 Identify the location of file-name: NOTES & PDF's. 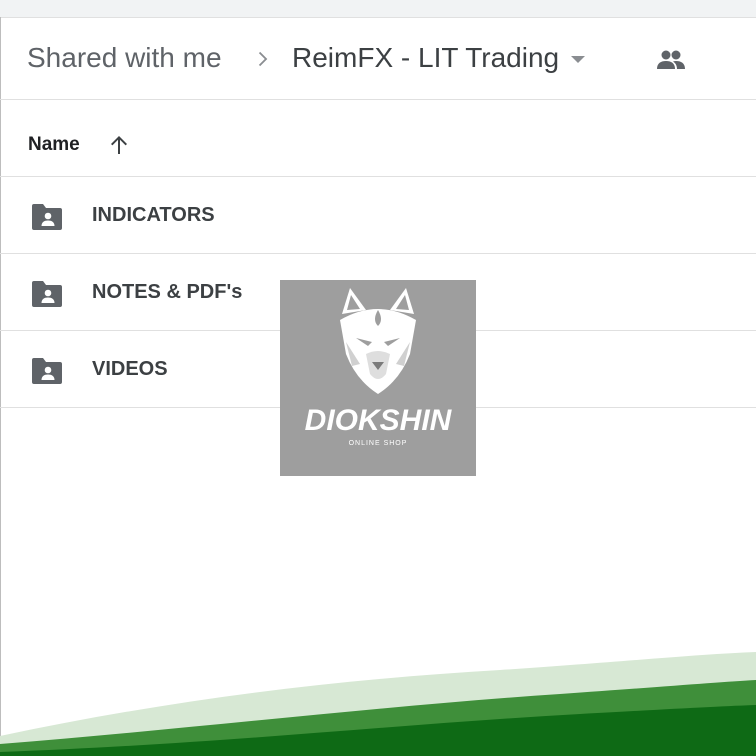
(167, 292).